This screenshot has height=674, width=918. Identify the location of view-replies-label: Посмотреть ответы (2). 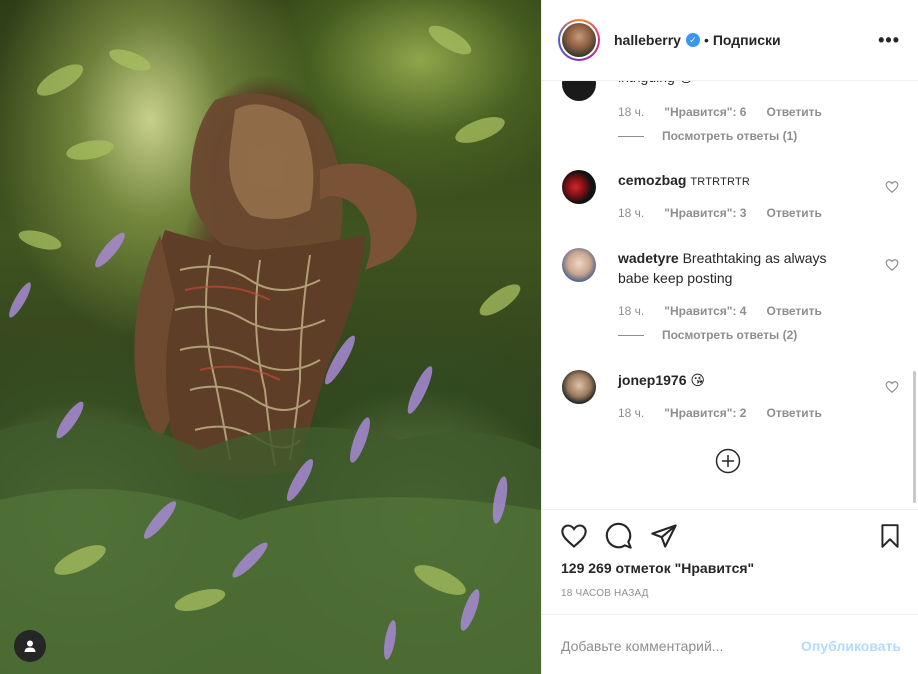
(730, 335).